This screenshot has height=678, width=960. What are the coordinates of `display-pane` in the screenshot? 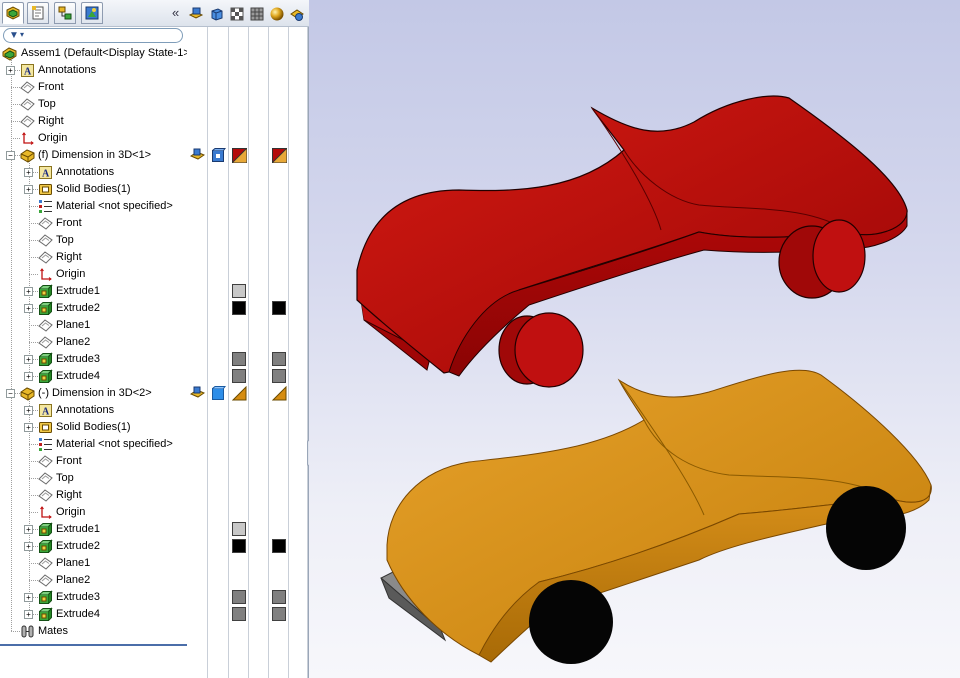 It's located at (247, 352).